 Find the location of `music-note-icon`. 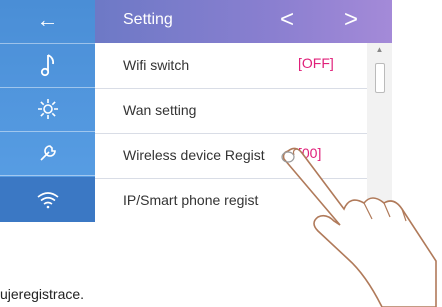

music-note-icon is located at coordinates (47, 65).